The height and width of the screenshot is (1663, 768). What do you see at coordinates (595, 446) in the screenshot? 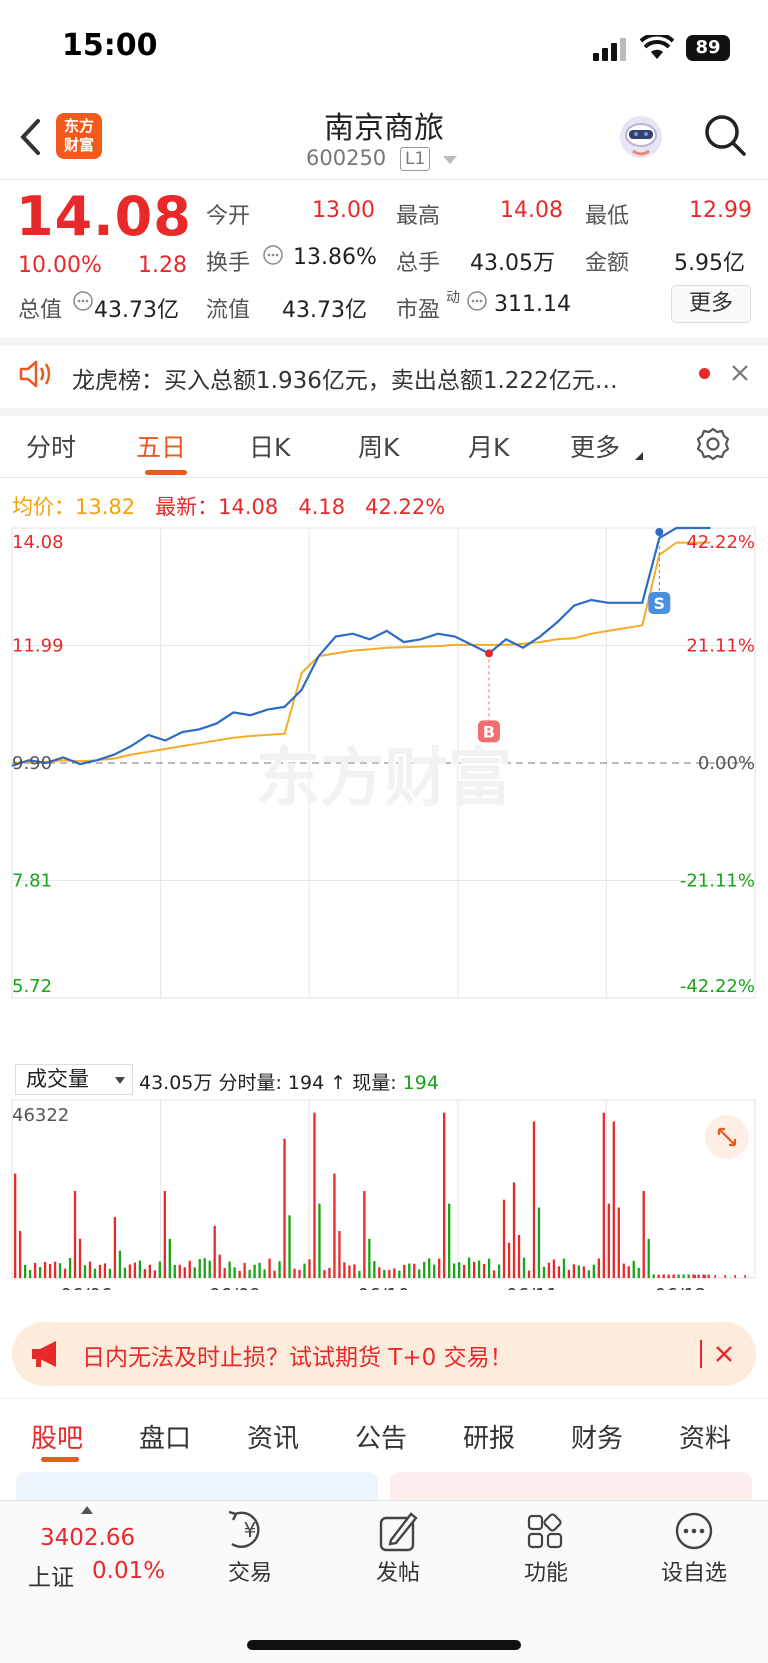
I see `tab-more: 更多` at bounding box center [595, 446].